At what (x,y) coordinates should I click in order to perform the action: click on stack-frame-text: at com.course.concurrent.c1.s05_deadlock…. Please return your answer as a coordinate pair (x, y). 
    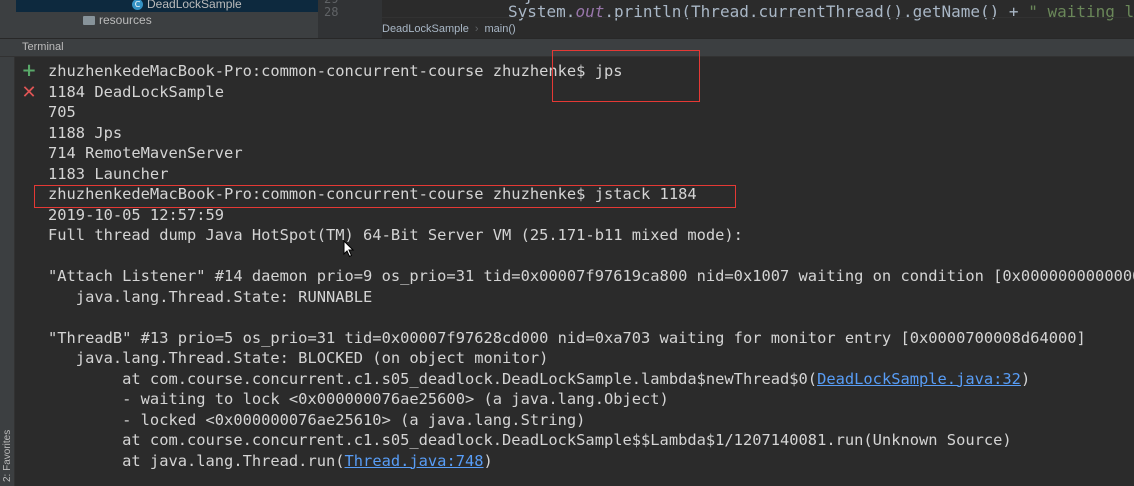
    Looking at the image, I should click on (433, 378).